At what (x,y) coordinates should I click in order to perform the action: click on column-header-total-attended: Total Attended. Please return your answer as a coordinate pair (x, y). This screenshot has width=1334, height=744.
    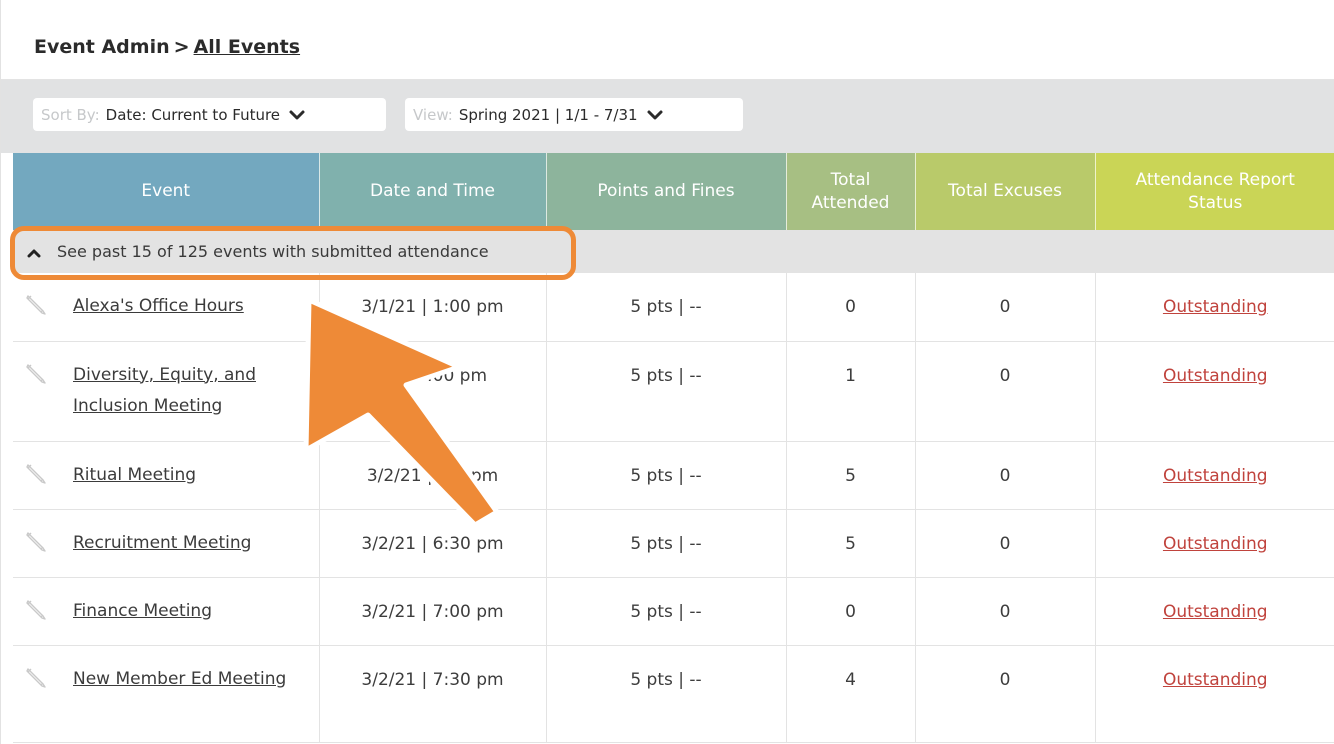
    Looking at the image, I should click on (851, 191).